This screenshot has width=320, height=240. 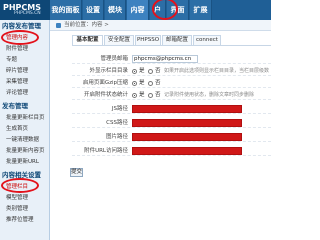 I want to click on nav-tab-settings: 设置, so click(x=93, y=10).